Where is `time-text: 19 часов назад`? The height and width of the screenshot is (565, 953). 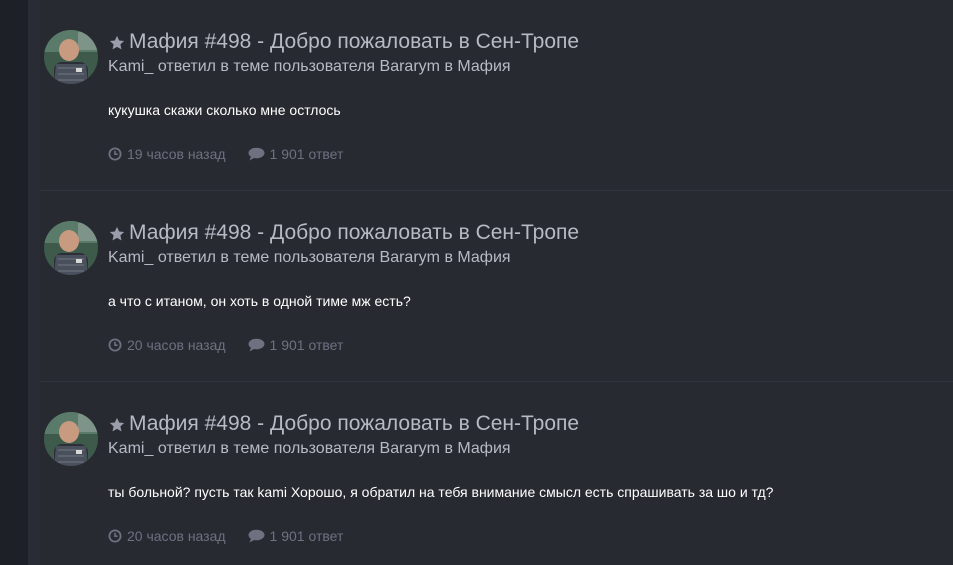
time-text: 19 часов назад is located at coordinates (176, 154).